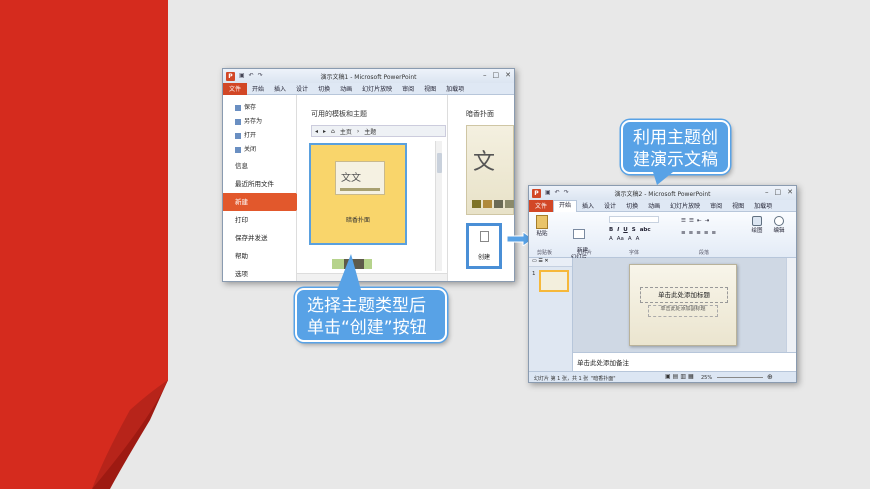 Image resolution: width=870 pixels, height=489 pixels. Describe the element at coordinates (791, 305) in the screenshot. I see `vertical-scrollbar` at that location.